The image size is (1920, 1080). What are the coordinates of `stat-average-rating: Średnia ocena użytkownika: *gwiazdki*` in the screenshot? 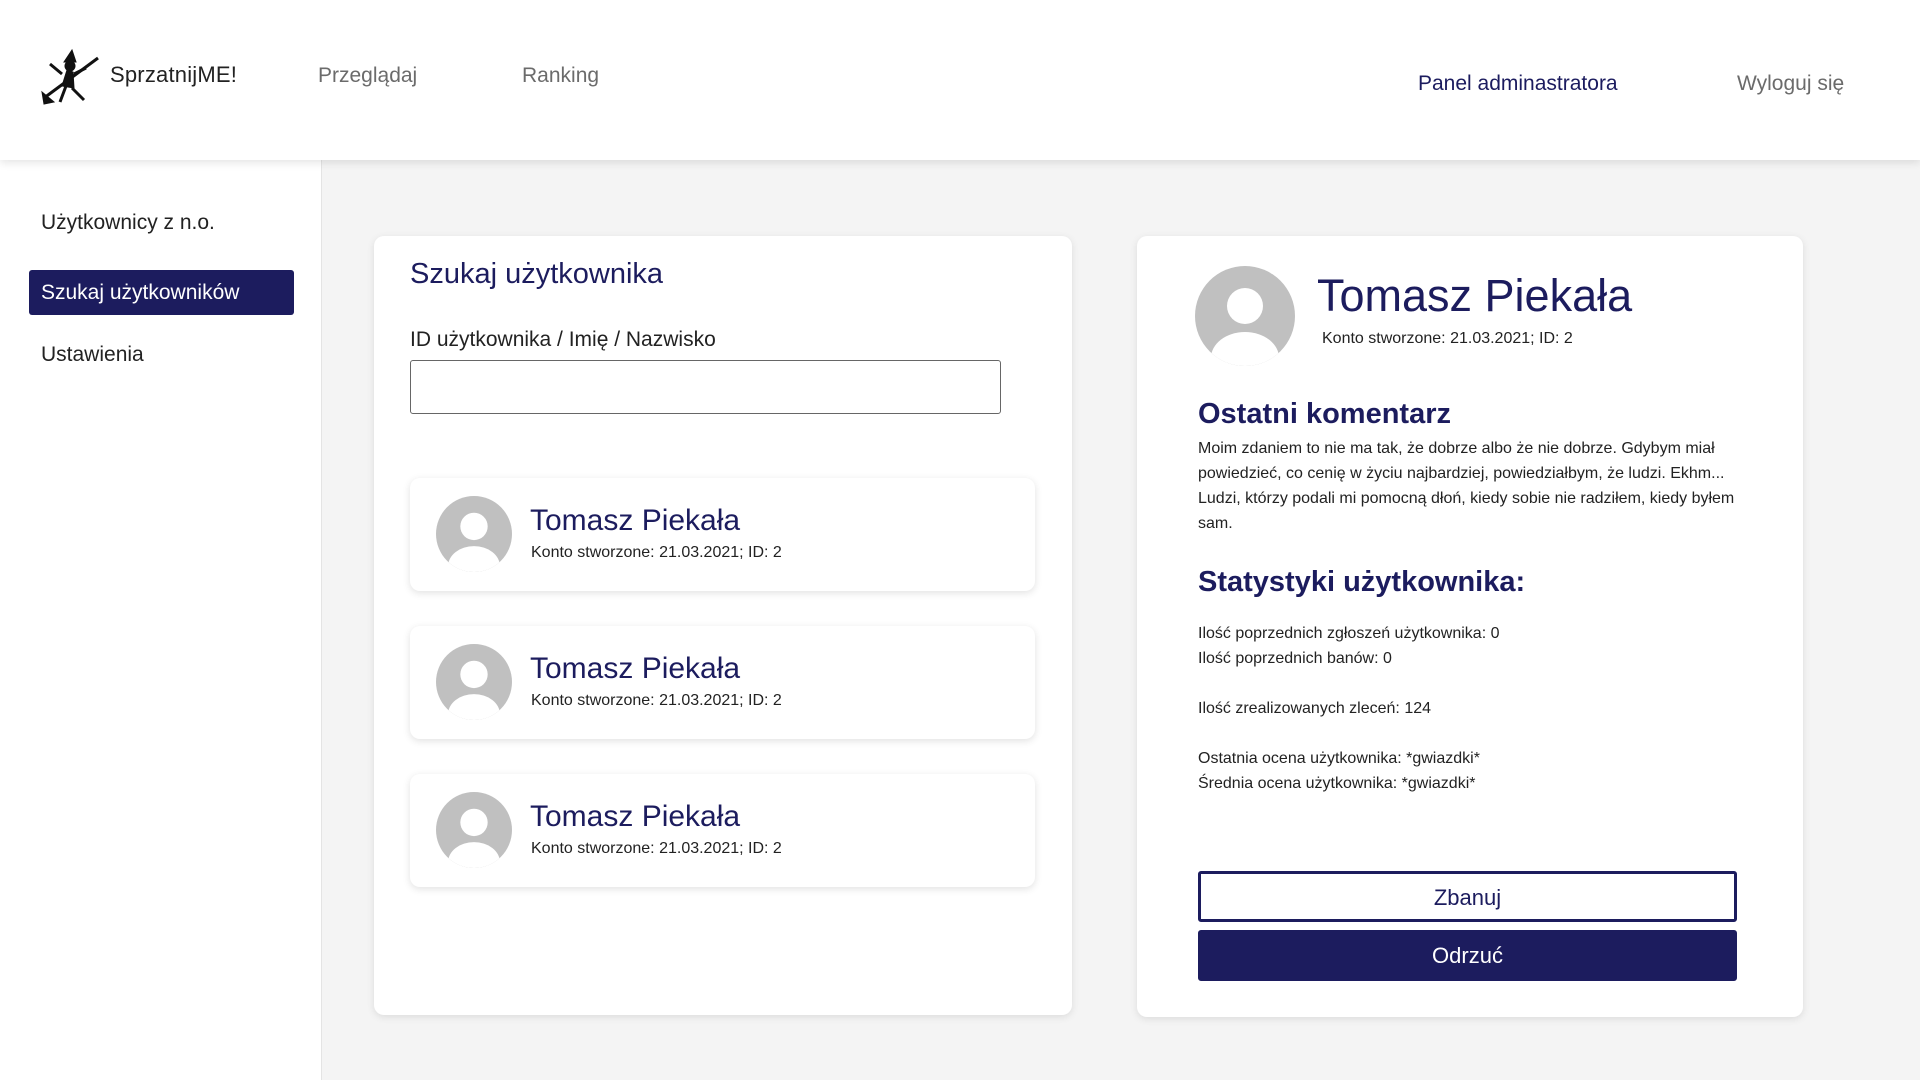 It's located at (1337, 783).